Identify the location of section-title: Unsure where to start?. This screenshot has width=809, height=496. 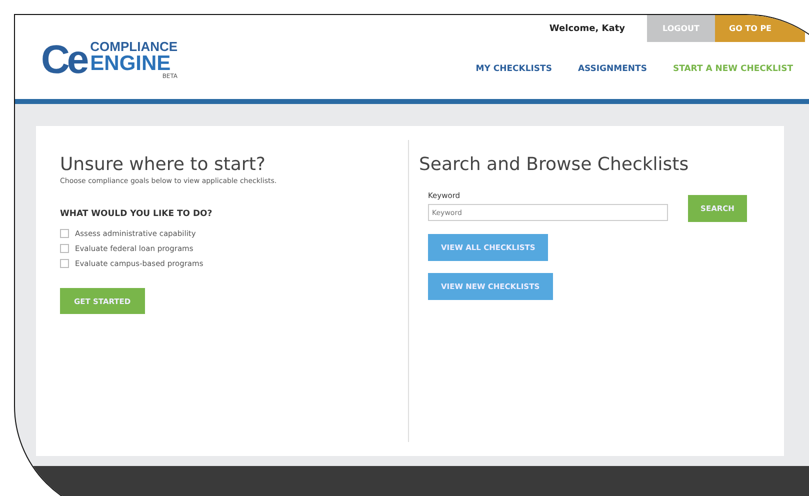
(163, 164).